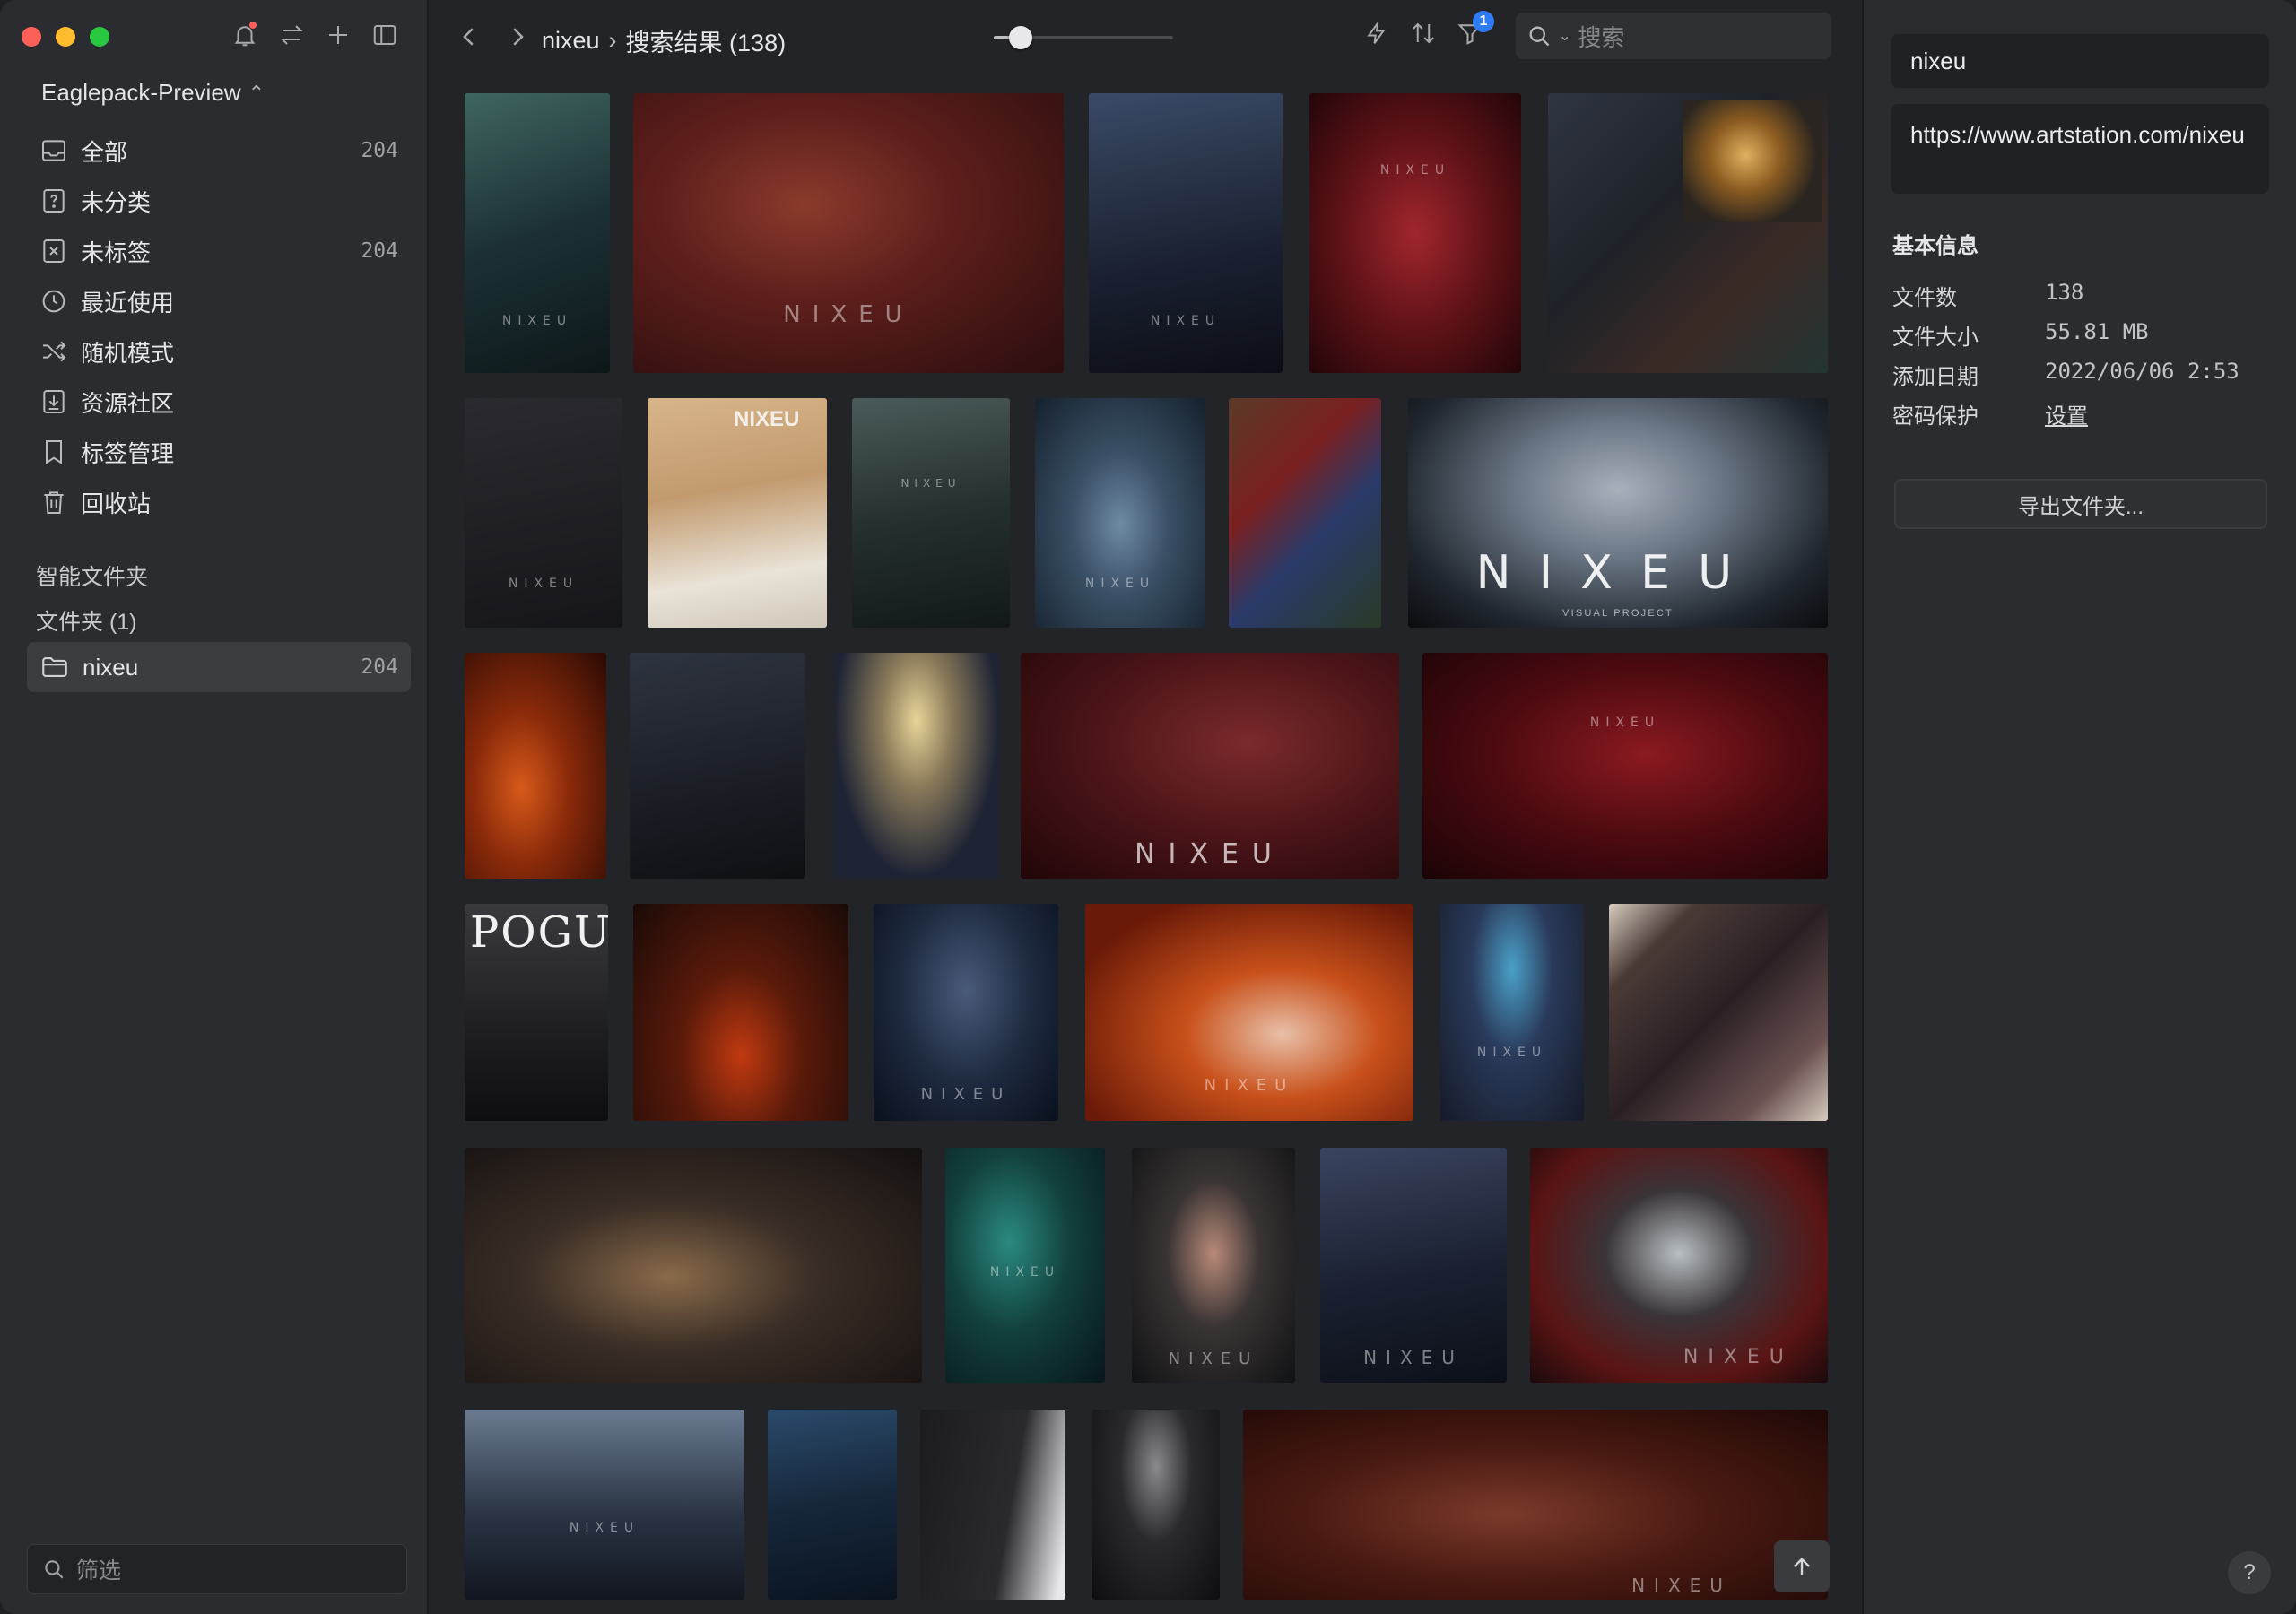 The image size is (2296, 1614). I want to click on info-row-file-size: 文件大小 55.81 MB, so click(2080, 335).